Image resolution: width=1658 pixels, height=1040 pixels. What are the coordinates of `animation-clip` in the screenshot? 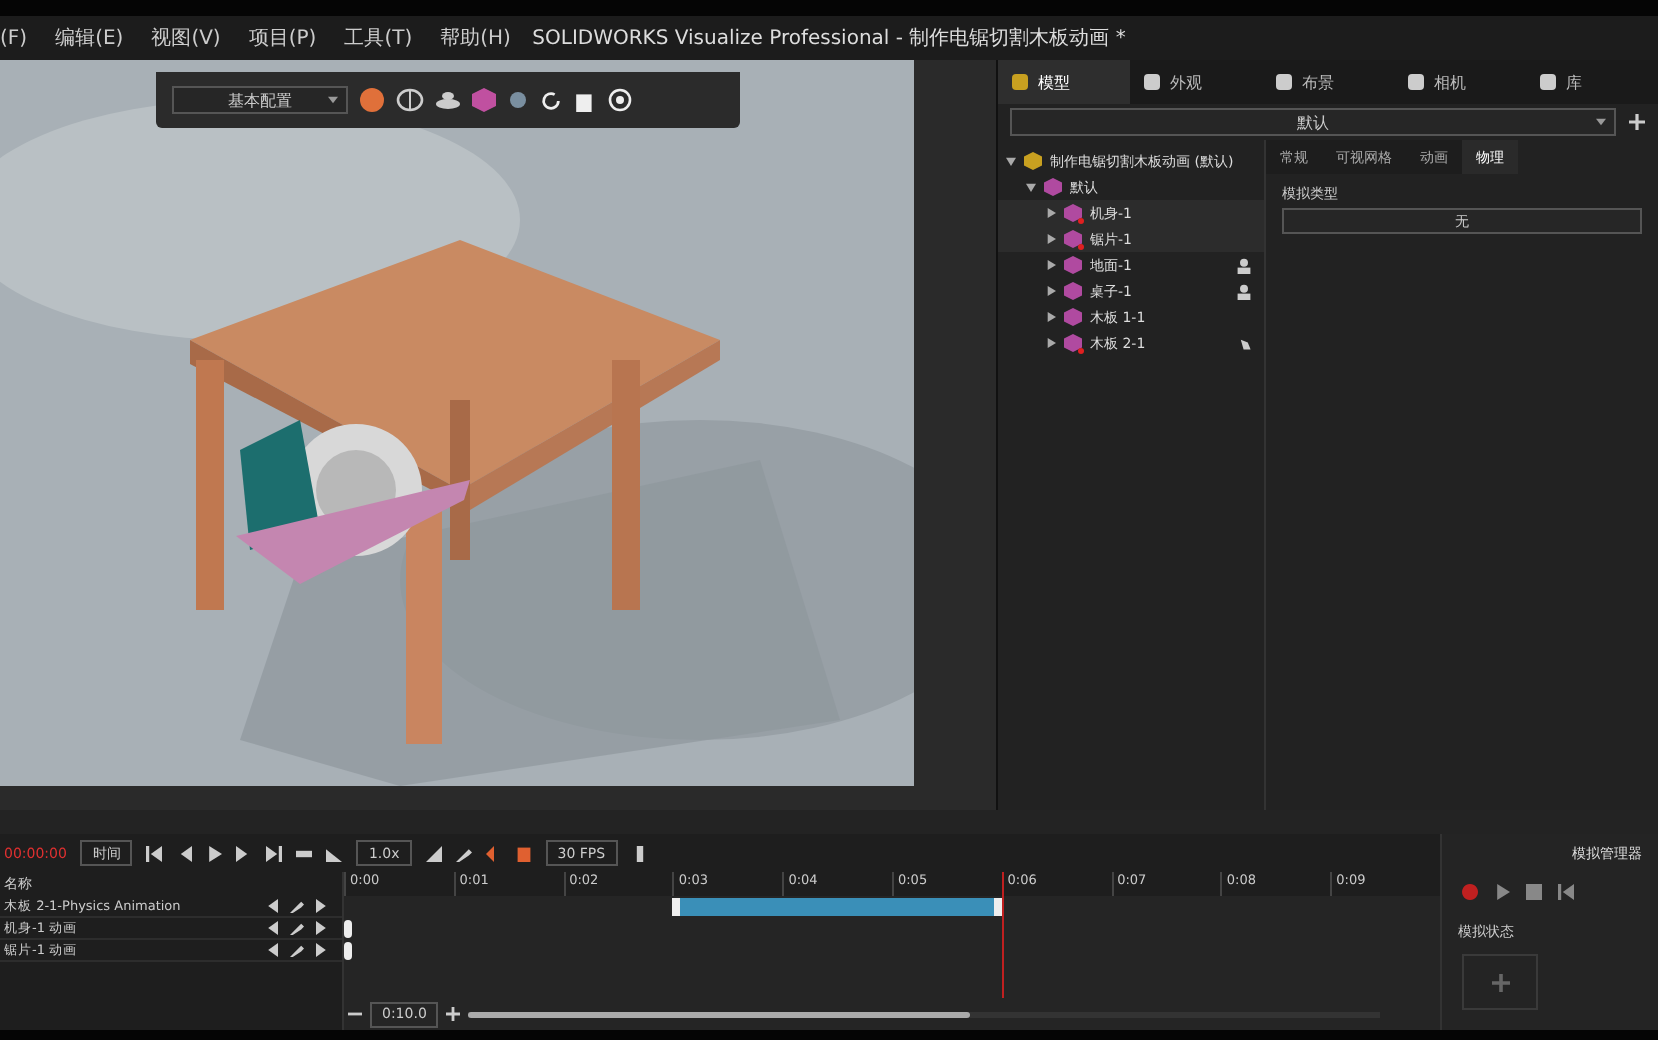 It's located at (837, 907).